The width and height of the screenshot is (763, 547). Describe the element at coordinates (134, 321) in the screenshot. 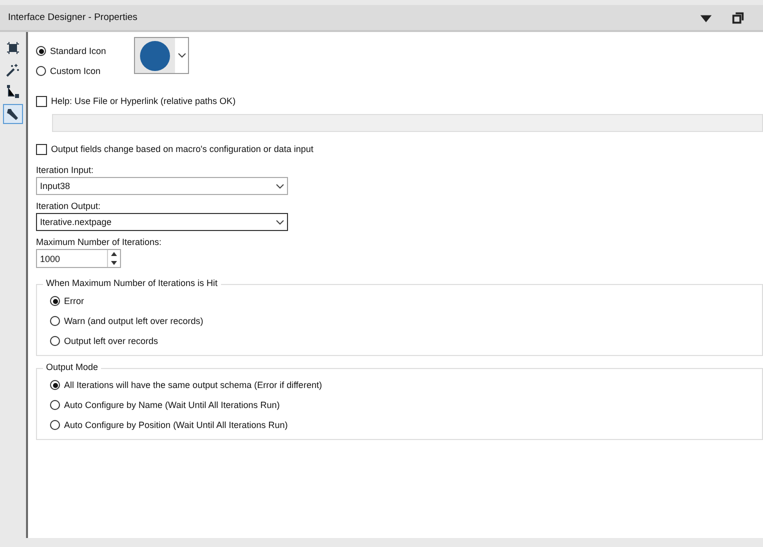

I see `radio-label: Warn (and output left over records)` at that location.